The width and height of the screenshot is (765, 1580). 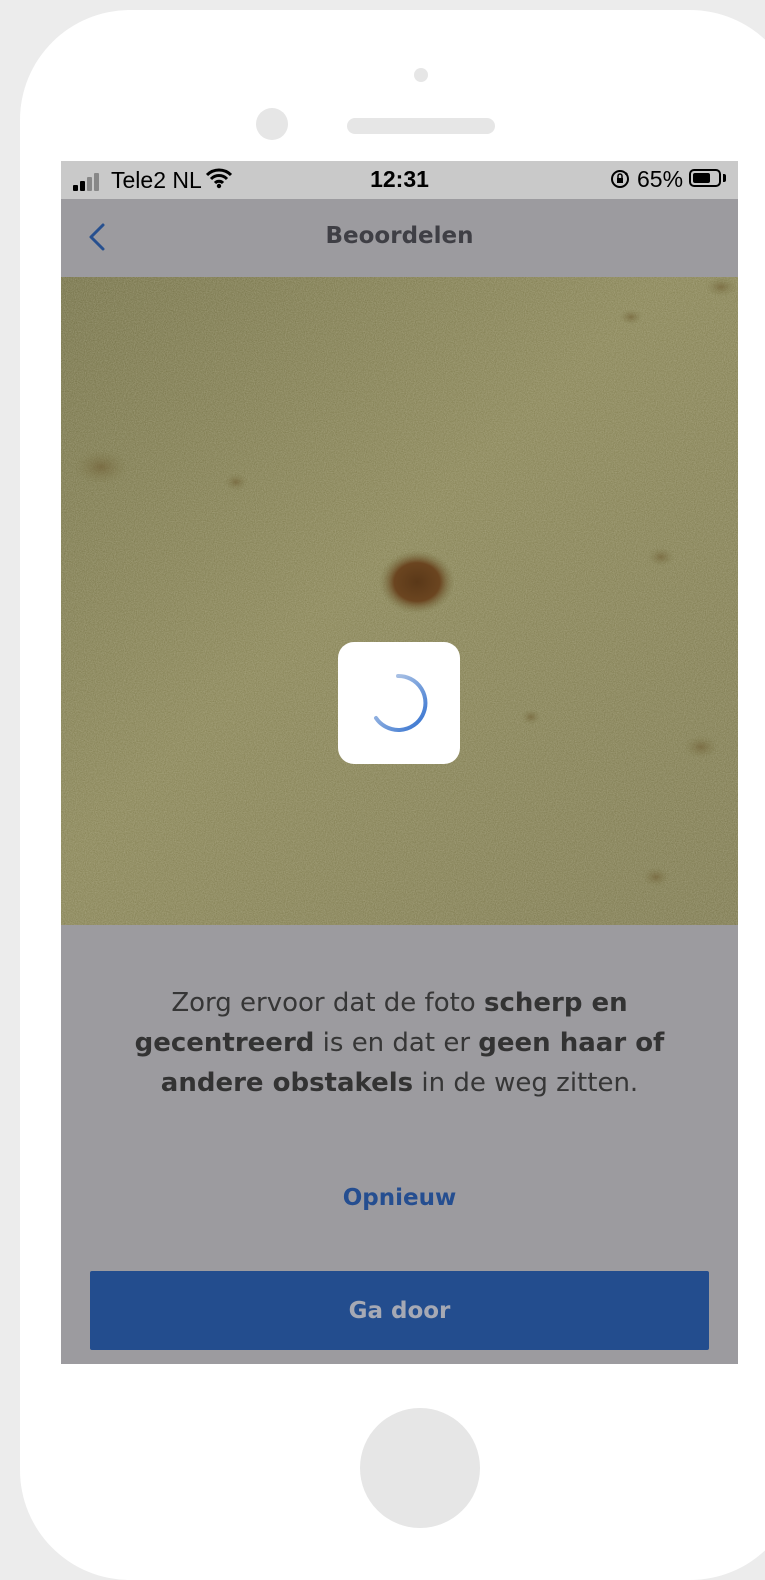 What do you see at coordinates (620, 182) in the screenshot?
I see `orientation-lock-icon` at bounding box center [620, 182].